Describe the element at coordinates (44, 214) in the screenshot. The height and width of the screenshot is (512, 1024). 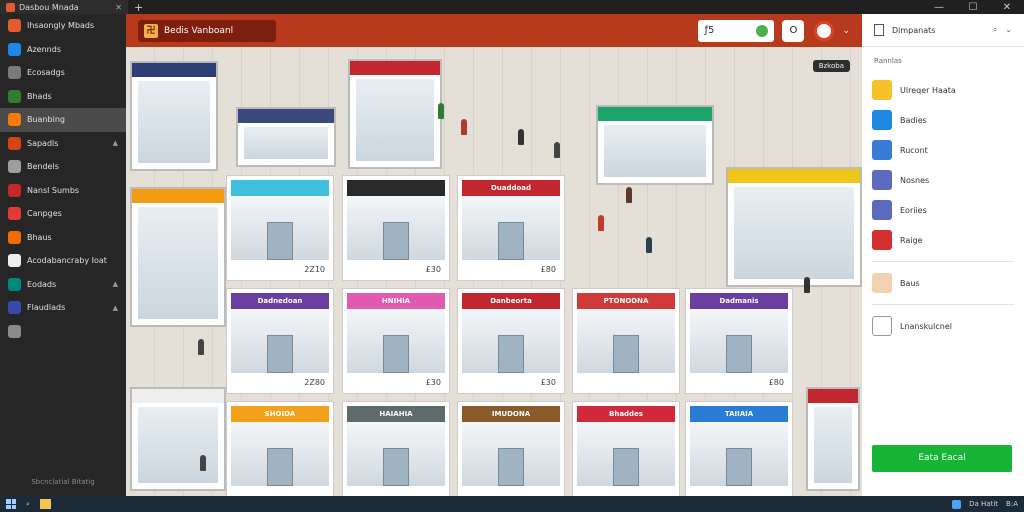
I see `sidebar-item-label: Canpges` at that location.